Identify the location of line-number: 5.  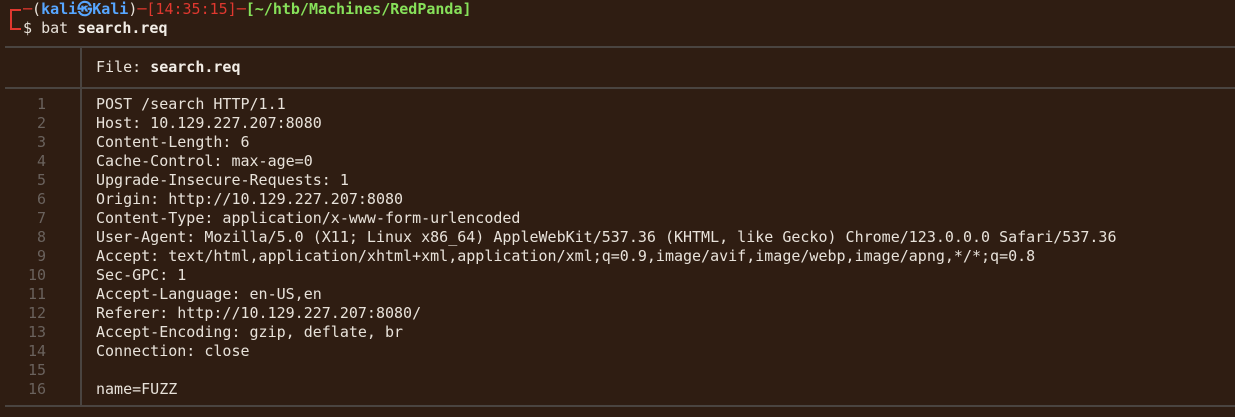
(41, 180).